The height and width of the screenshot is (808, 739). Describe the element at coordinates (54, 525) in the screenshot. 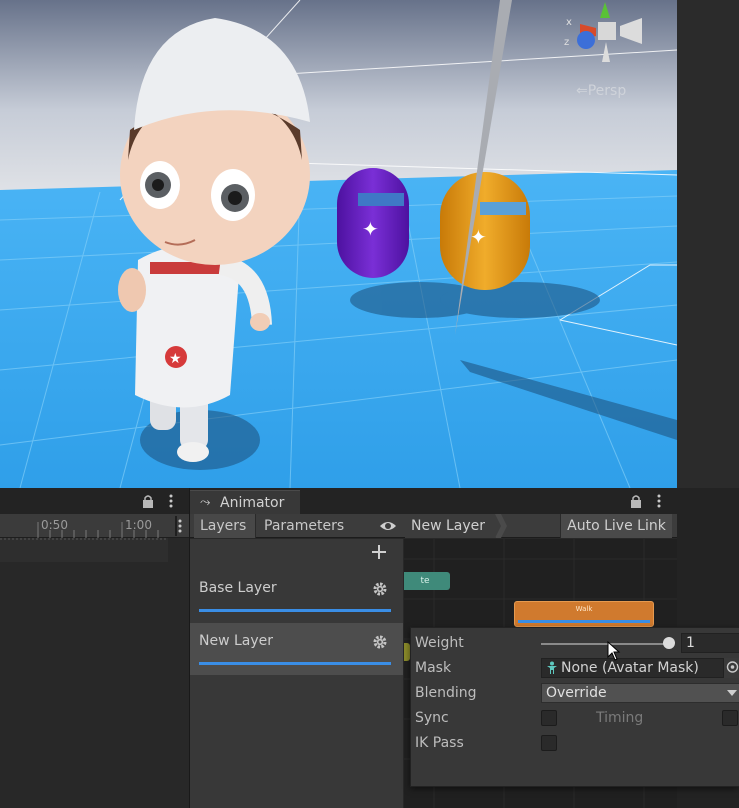

I see `ruler-tick-label: 0:50` at that location.